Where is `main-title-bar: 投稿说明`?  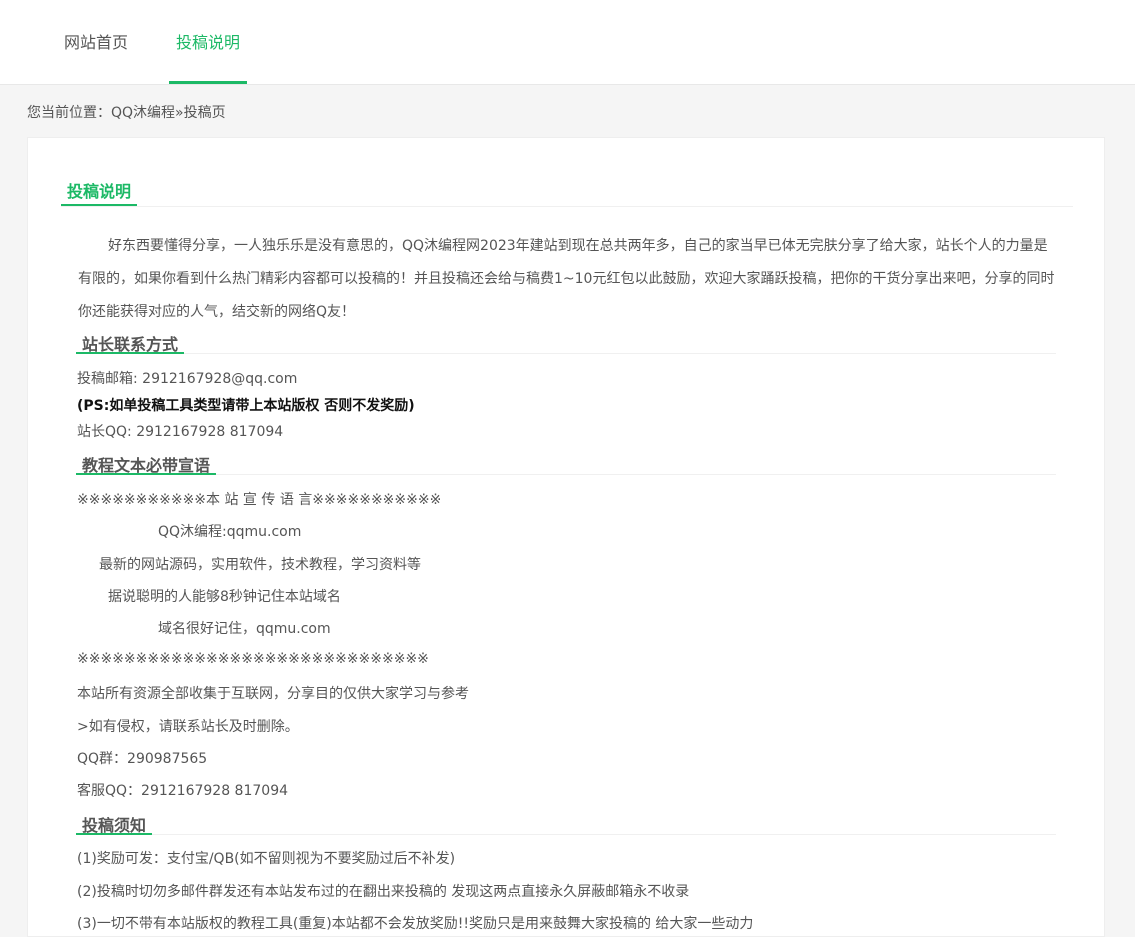 main-title-bar: 投稿说明 is located at coordinates (567, 192).